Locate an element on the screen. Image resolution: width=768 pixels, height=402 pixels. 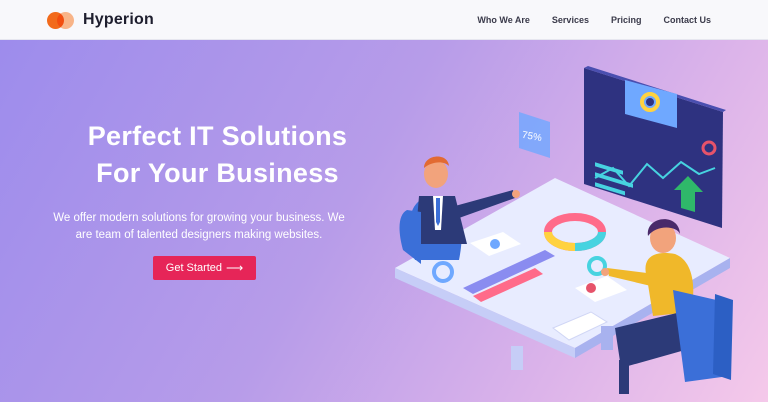
left-chair is located at coordinates (410, 237).